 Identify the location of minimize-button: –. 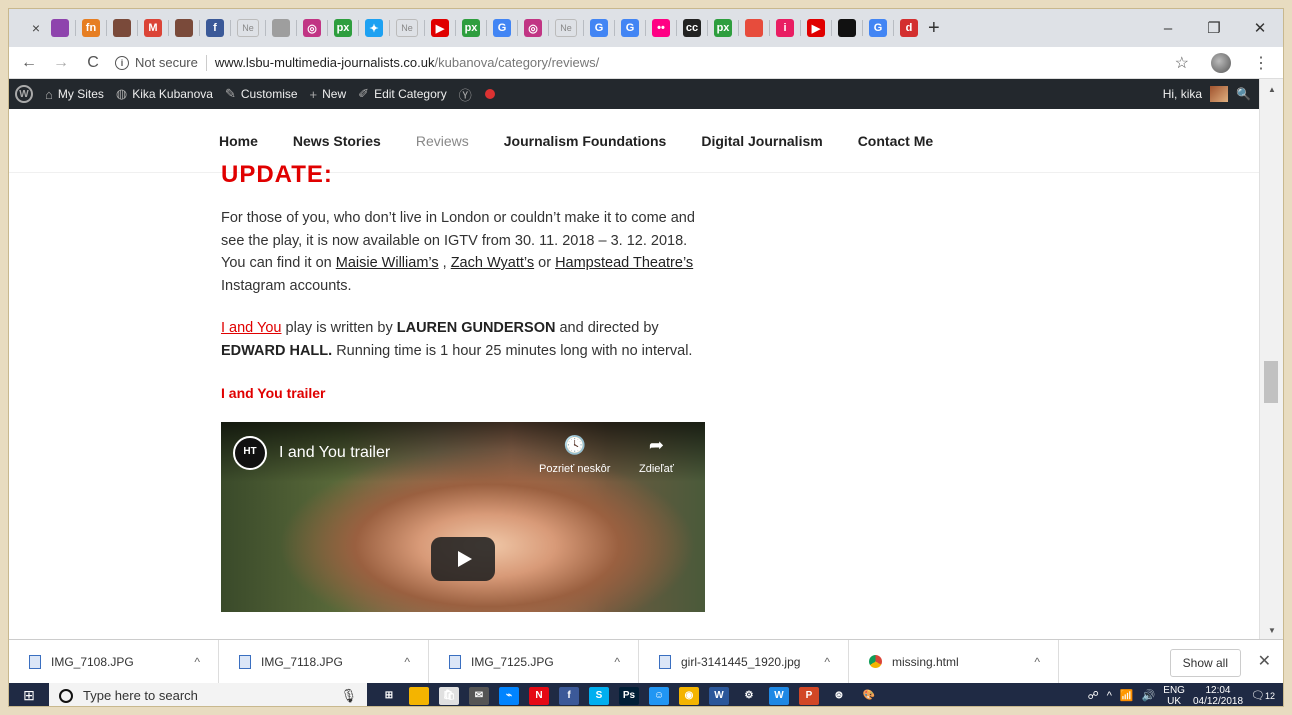
(1168, 28).